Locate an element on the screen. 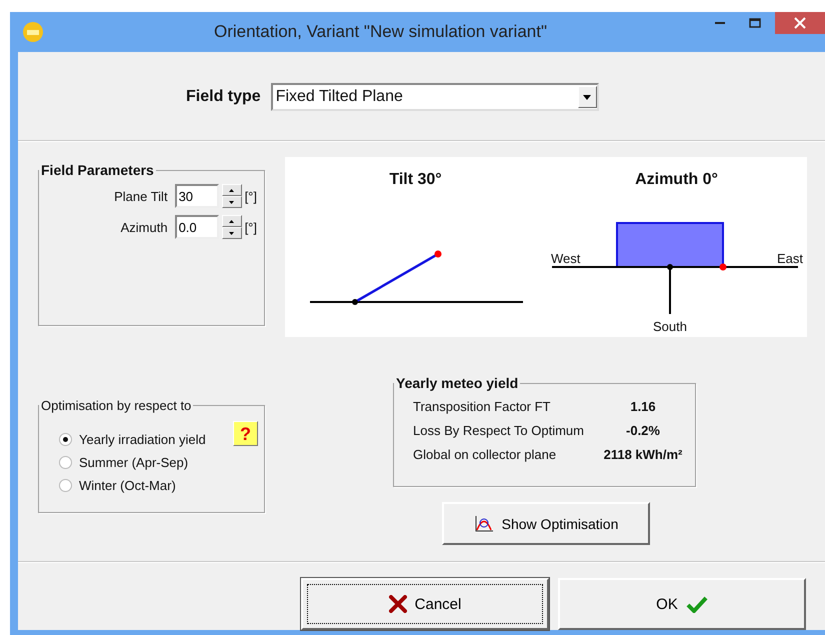 The width and height of the screenshot is (825, 635). close-button is located at coordinates (800, 23).